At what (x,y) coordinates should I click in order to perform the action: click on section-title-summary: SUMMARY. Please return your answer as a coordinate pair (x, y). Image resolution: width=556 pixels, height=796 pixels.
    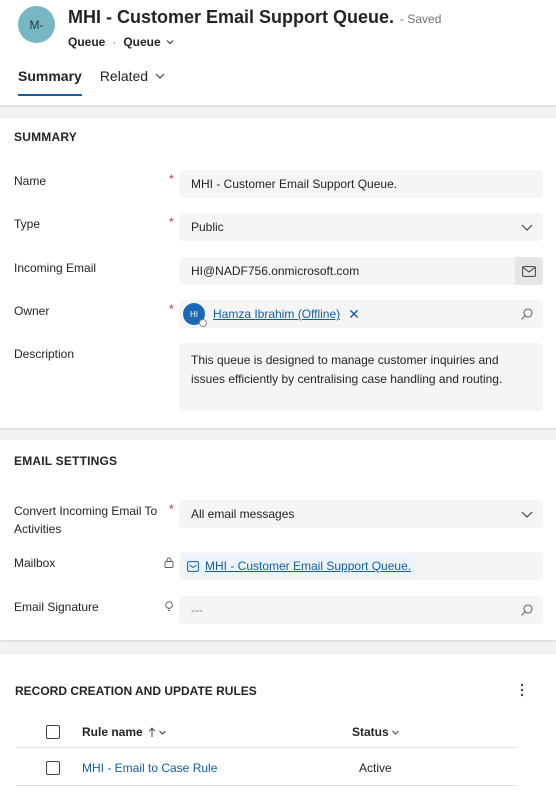
    Looking at the image, I should click on (45, 137).